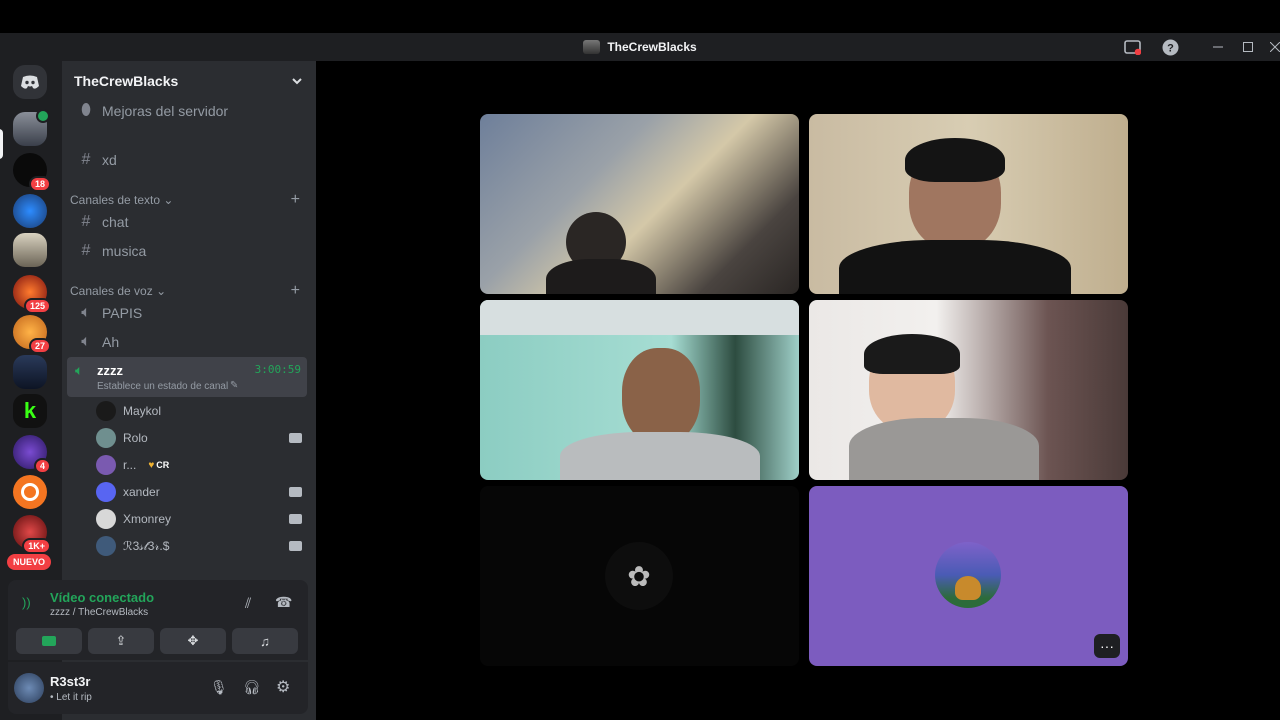 The image size is (1280, 720). I want to click on boost-icon: ⬮, so click(86, 110).